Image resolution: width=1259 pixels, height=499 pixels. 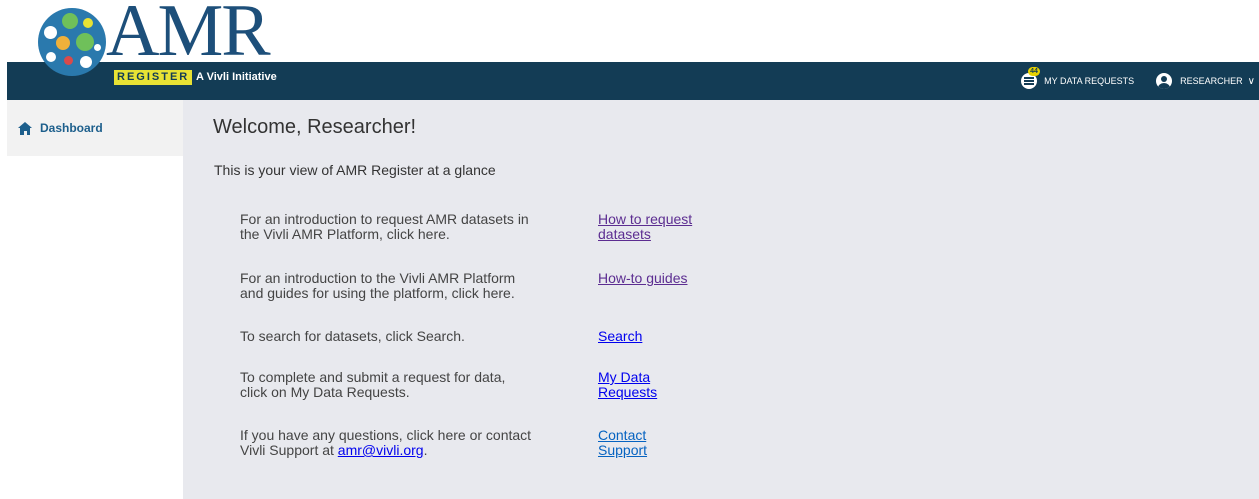 I want to click on logo-wordmark: AMR, so click(x=188, y=36).